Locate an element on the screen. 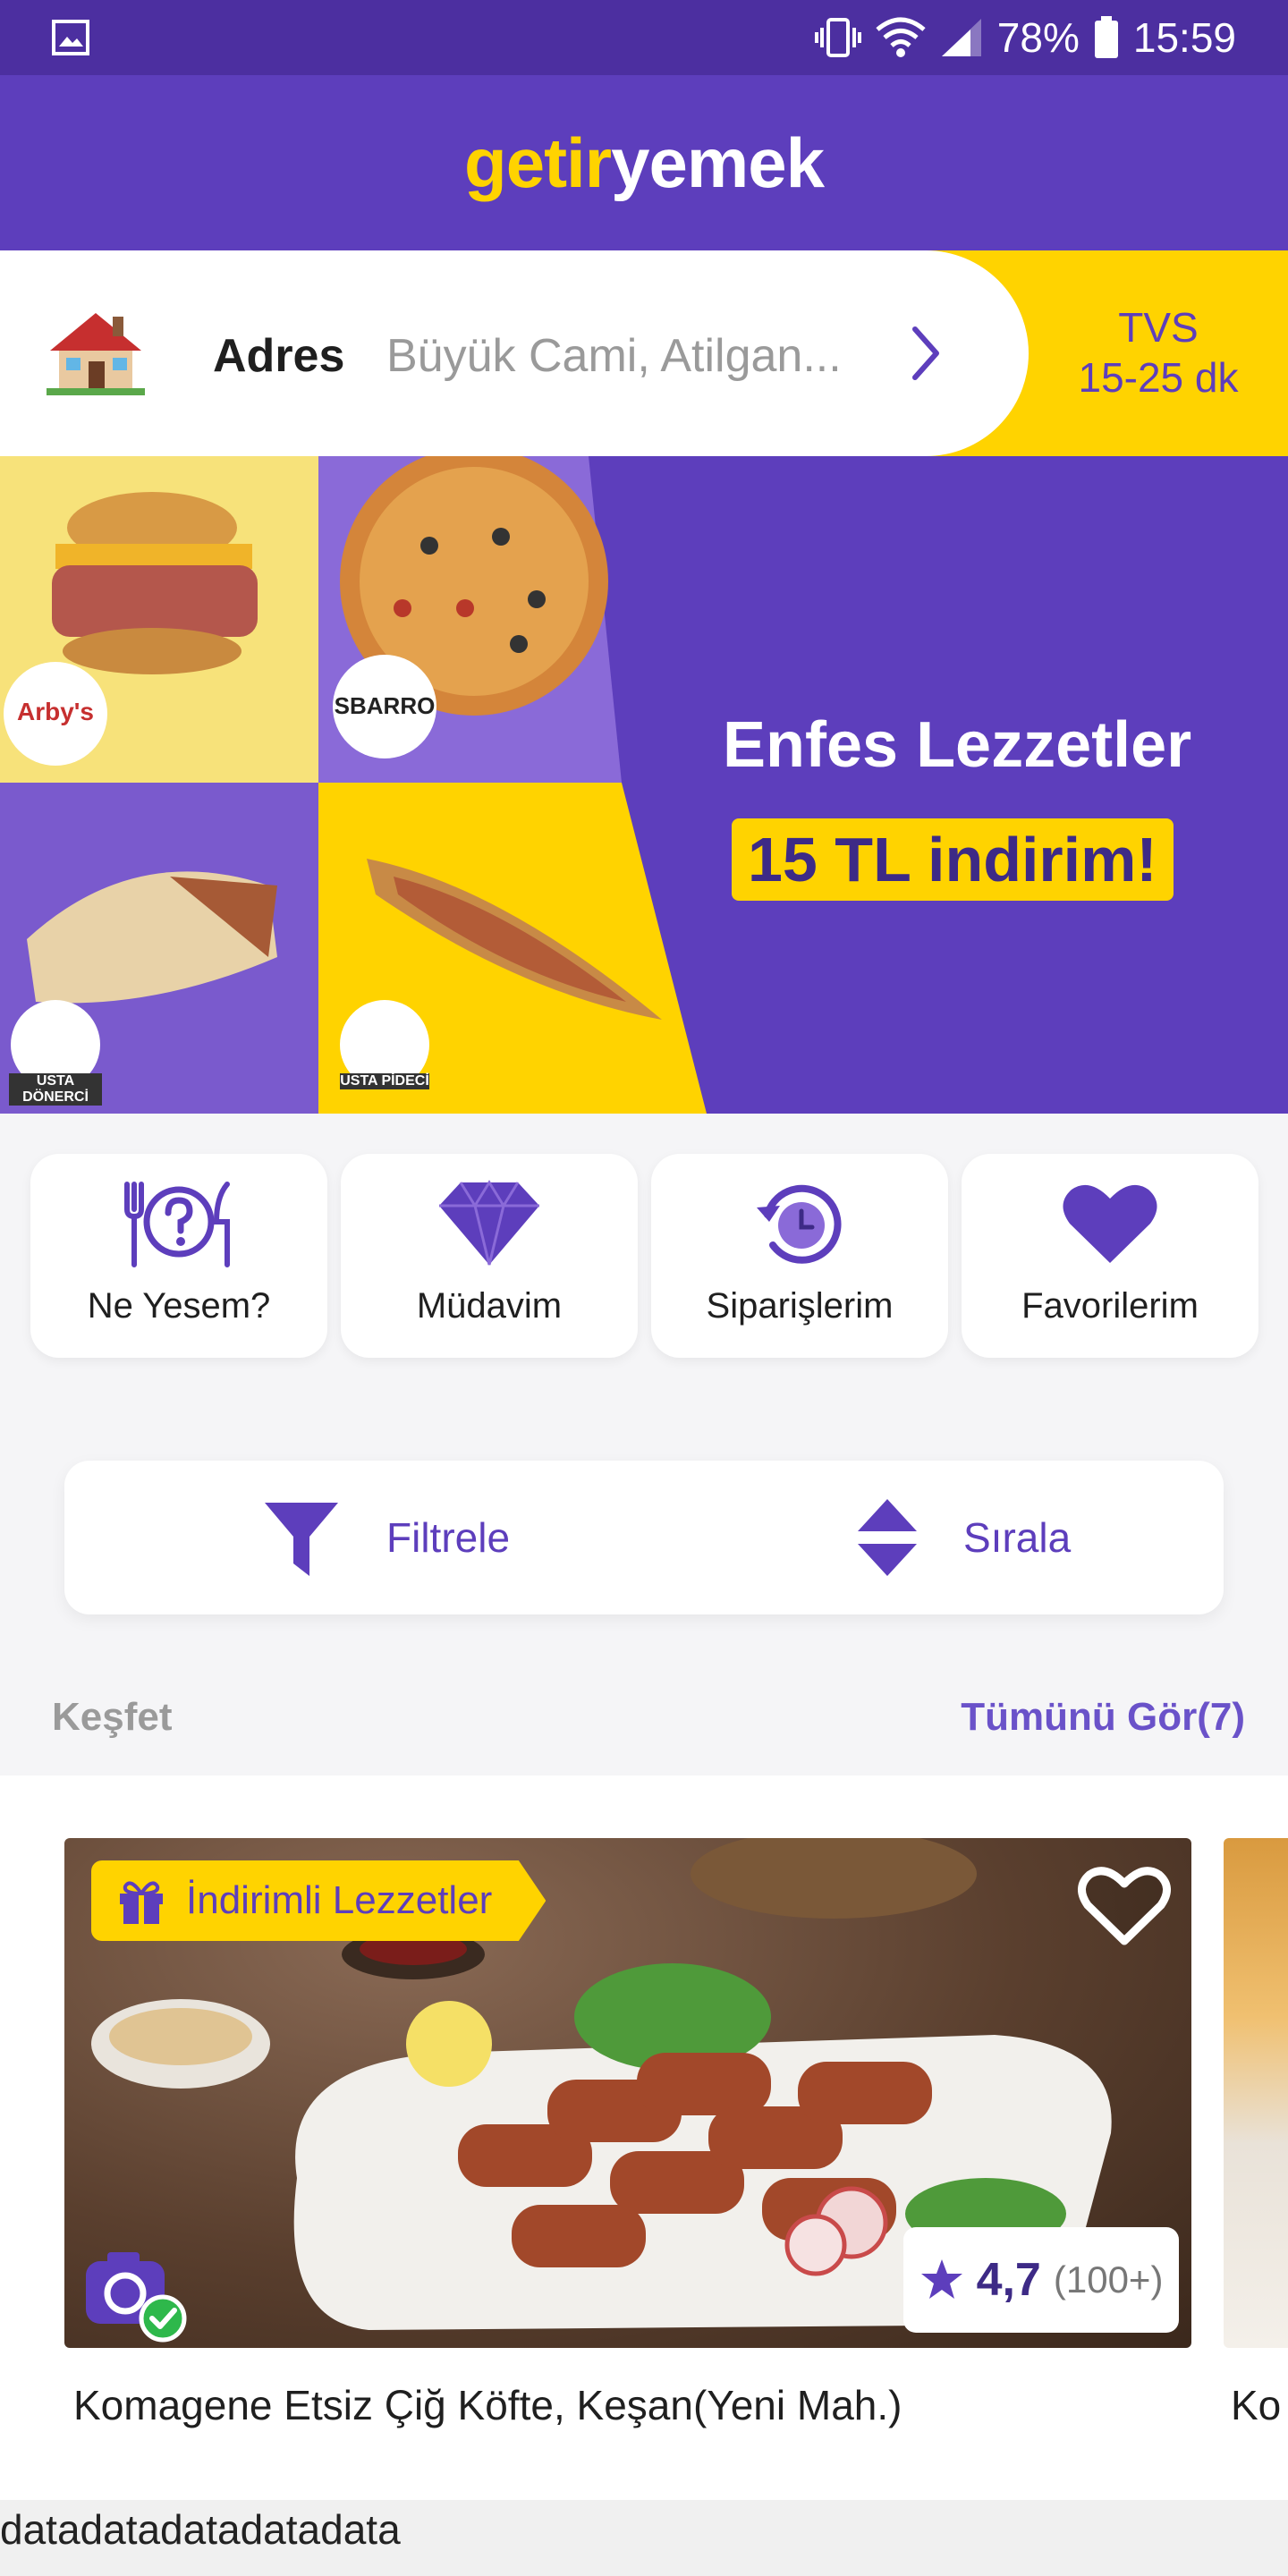 The height and width of the screenshot is (2576, 1288). next-restaurant-image is located at coordinates (1256, 2093).